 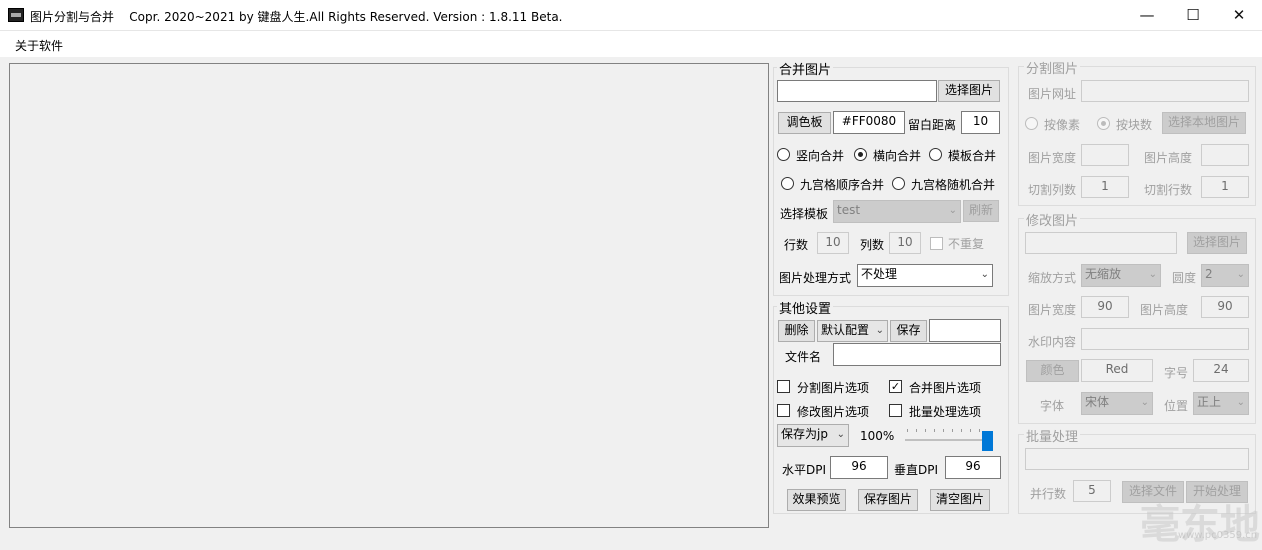 What do you see at coordinates (796, 331) in the screenshot?
I see `delete-config-button: 删除` at bounding box center [796, 331].